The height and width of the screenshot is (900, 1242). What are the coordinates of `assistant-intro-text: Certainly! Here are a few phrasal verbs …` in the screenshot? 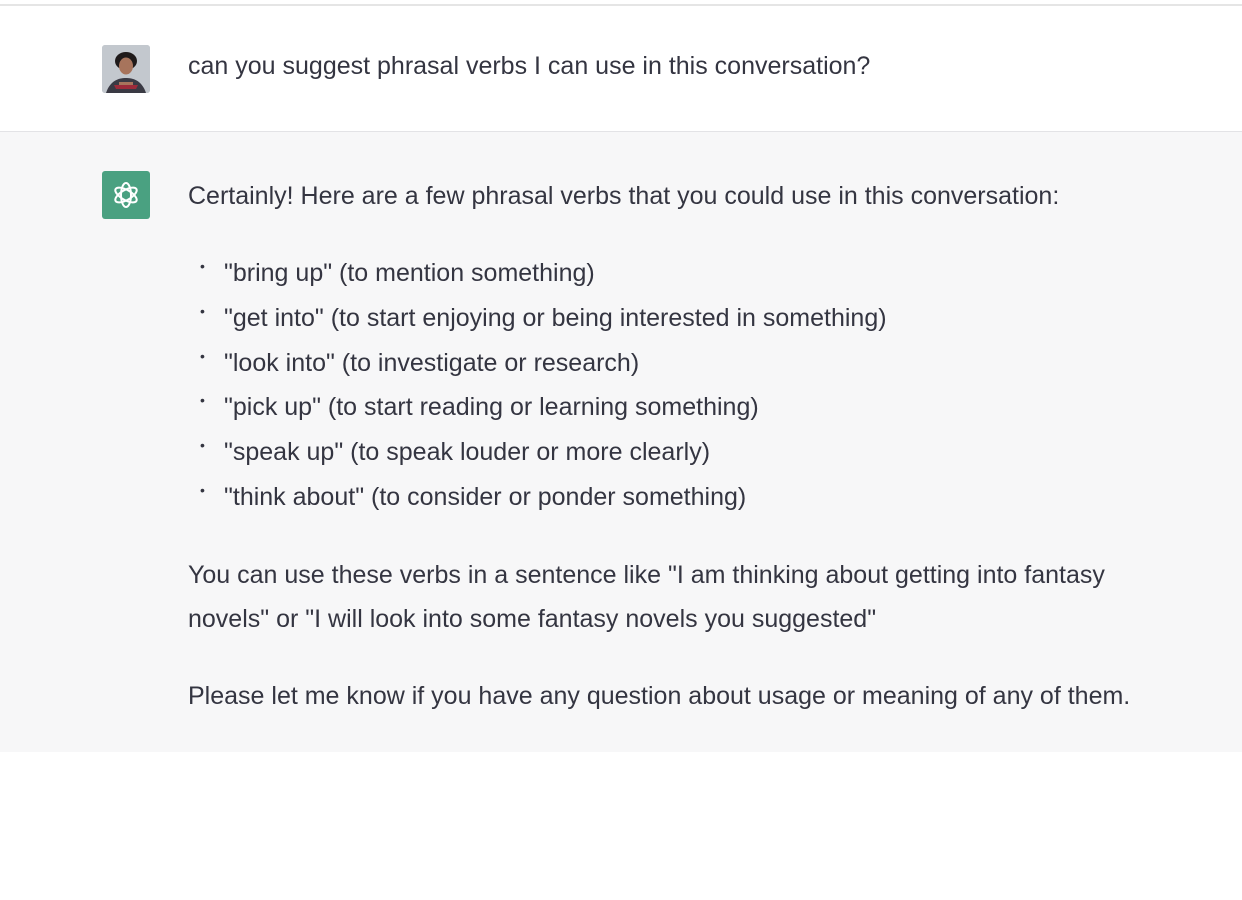 It's located at (624, 196).